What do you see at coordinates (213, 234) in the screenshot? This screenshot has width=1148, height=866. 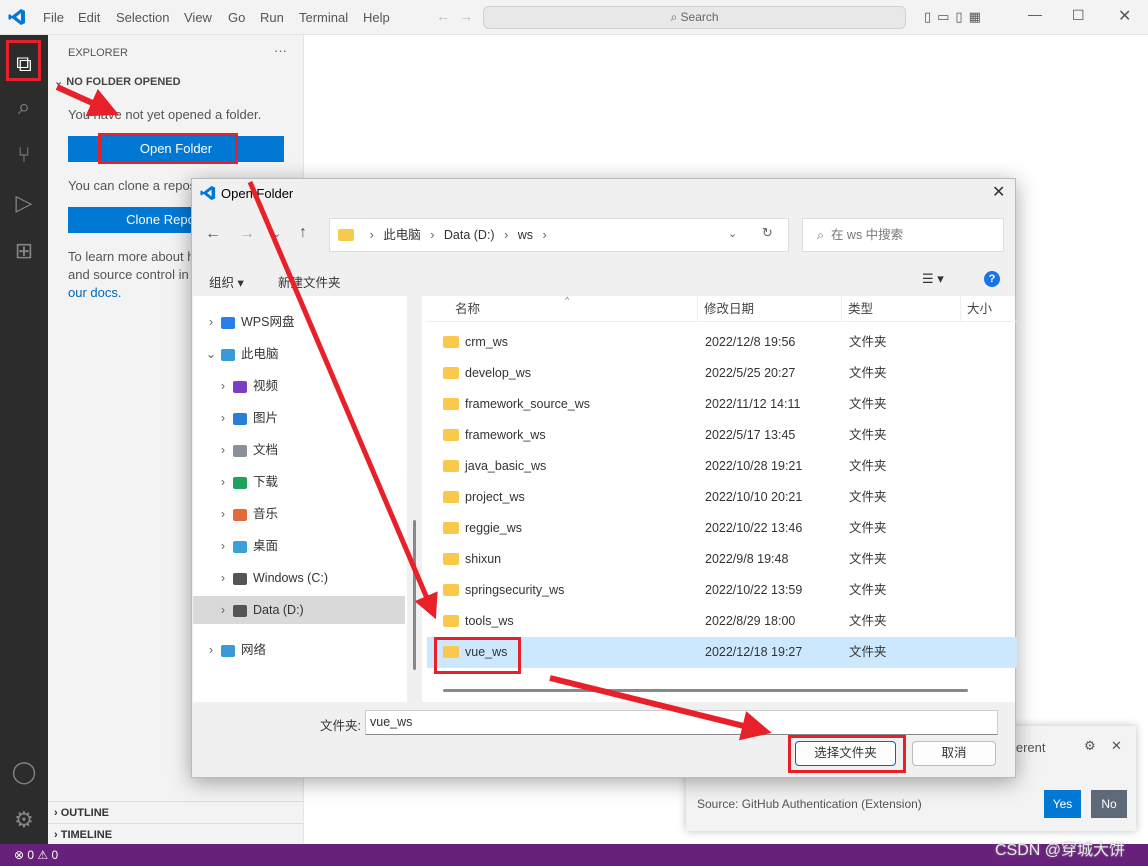 I see `back-icon: ←` at bounding box center [213, 234].